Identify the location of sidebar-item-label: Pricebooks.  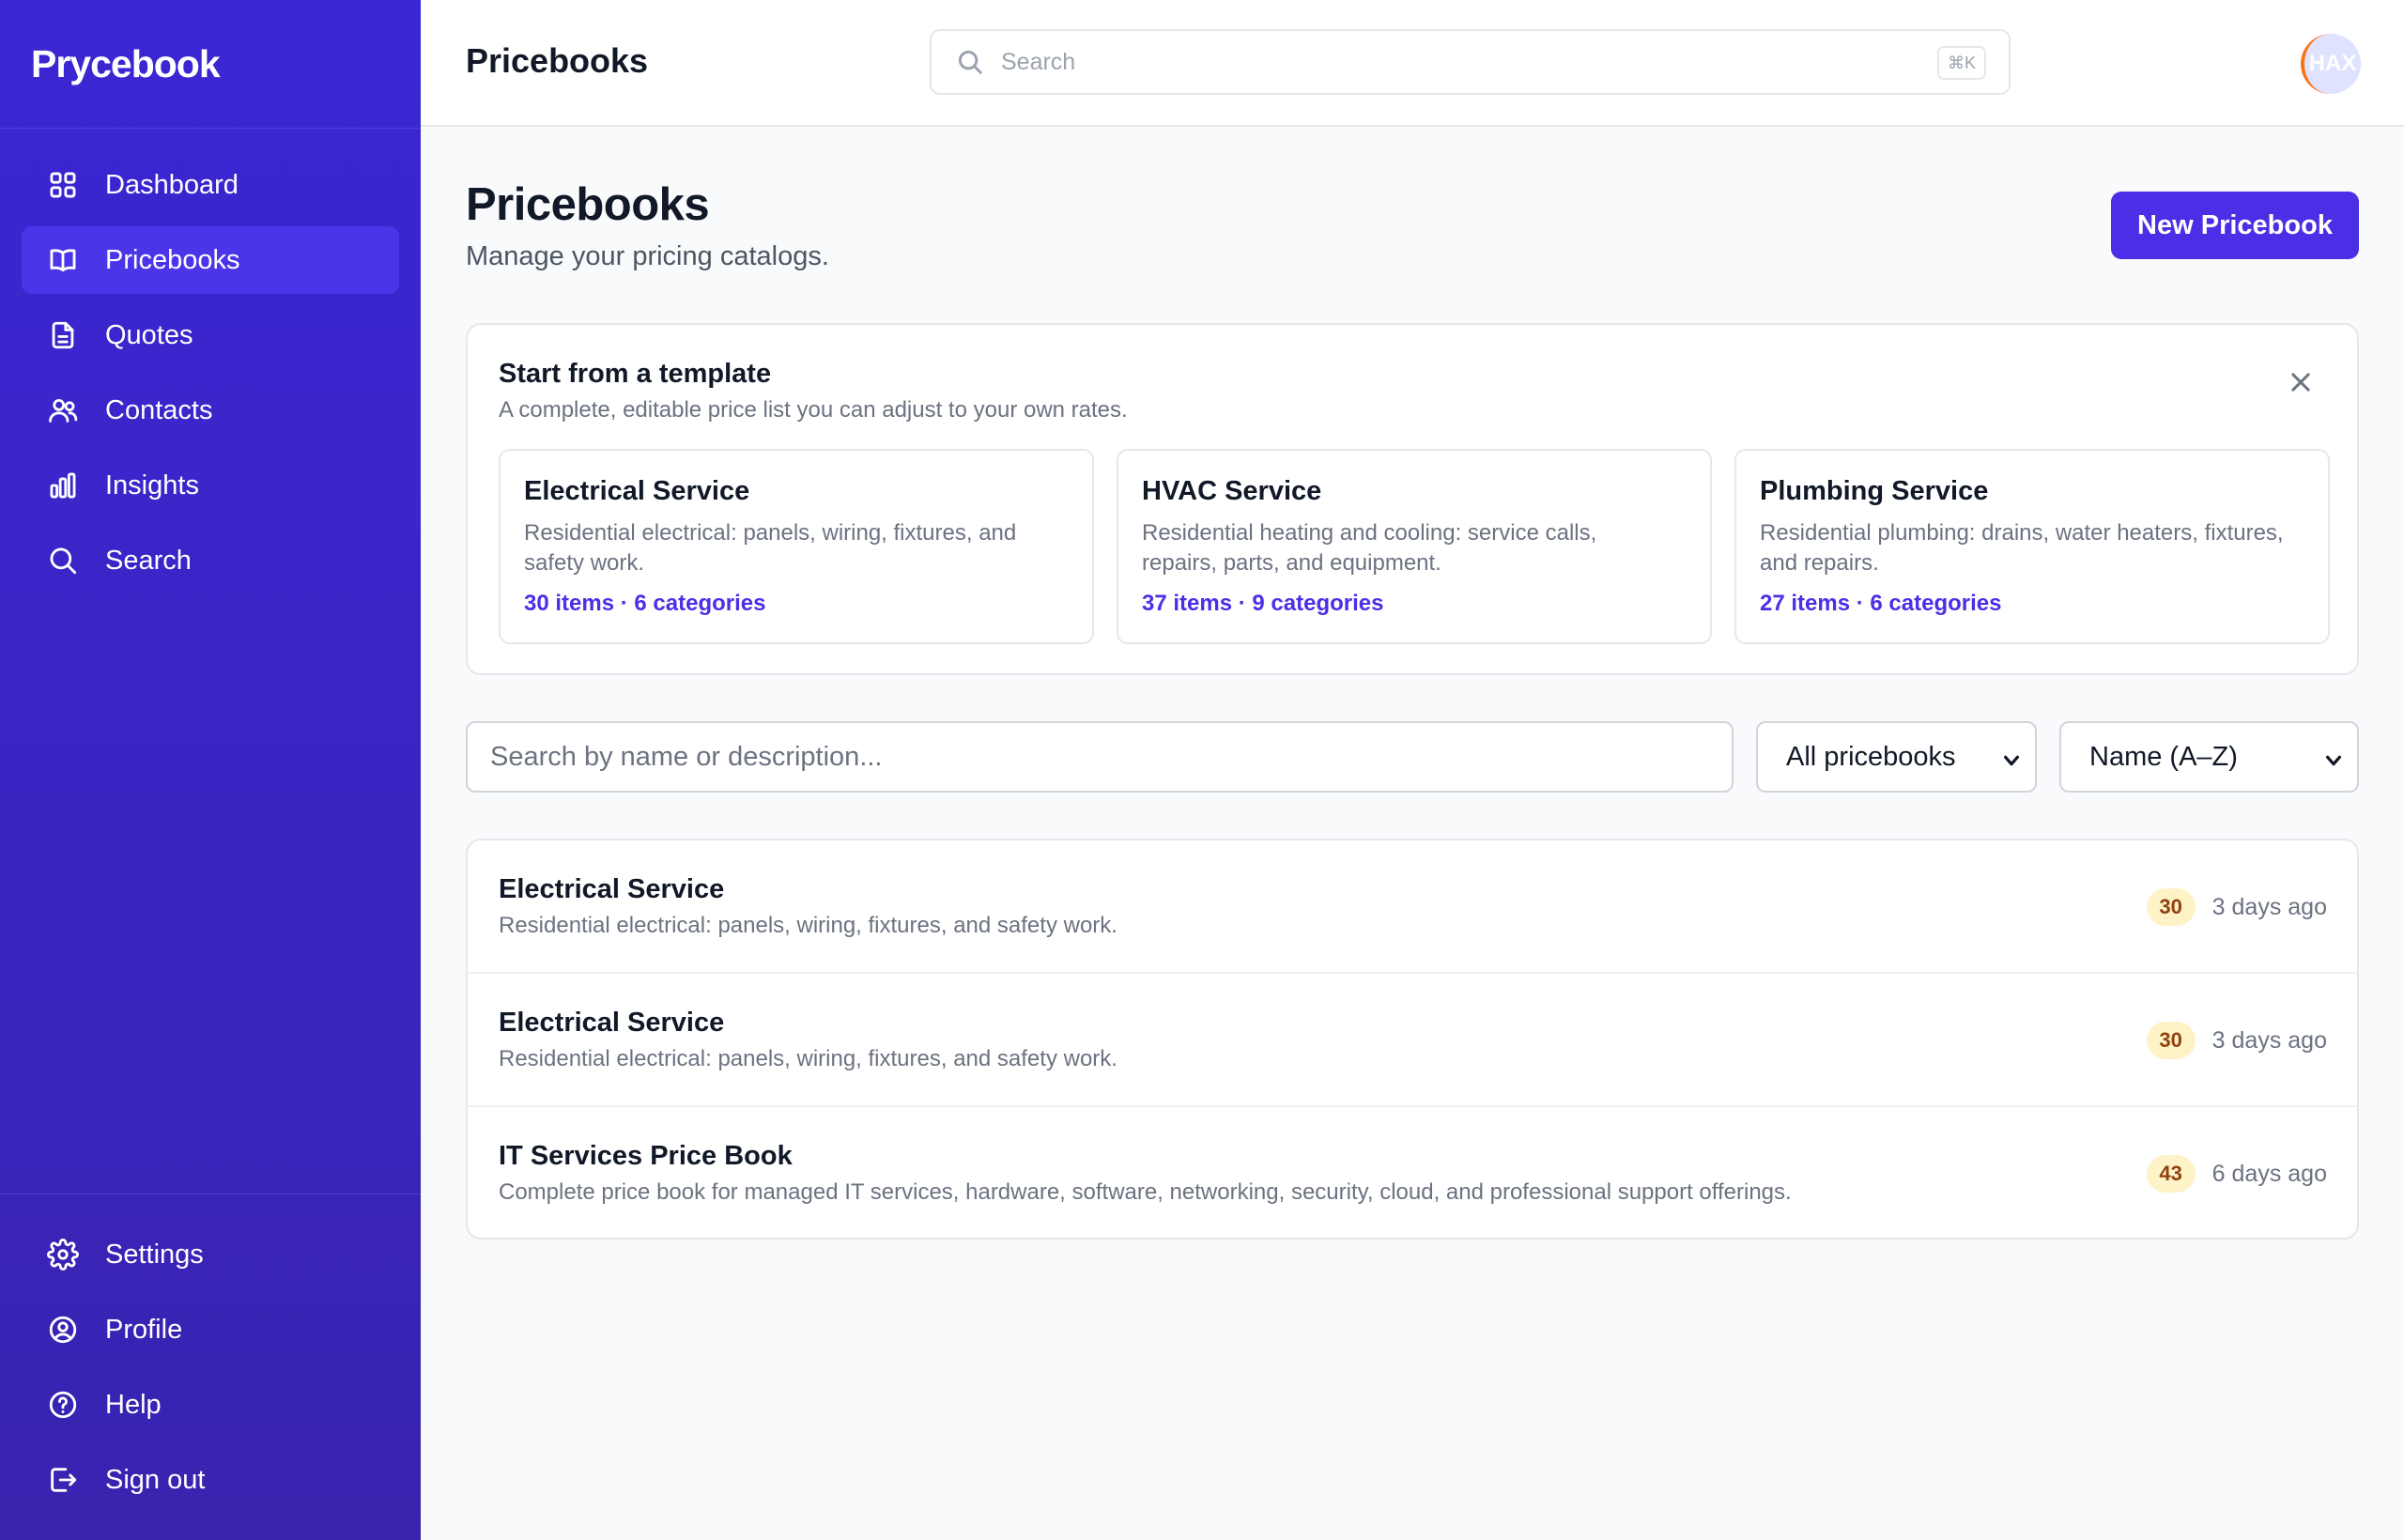
(172, 259).